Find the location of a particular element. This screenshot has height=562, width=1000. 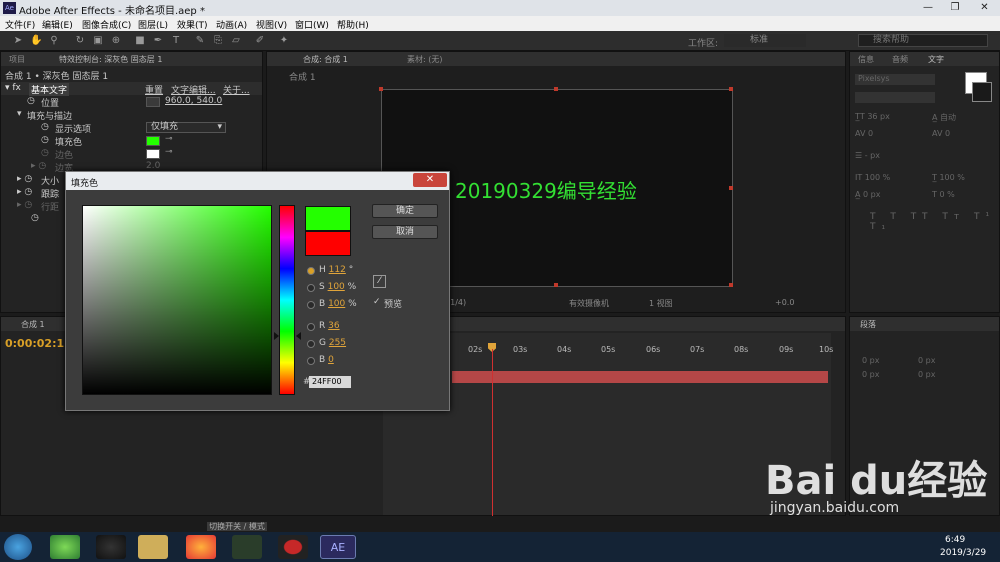

tab-info: 信息 is located at coordinates (866, 59).